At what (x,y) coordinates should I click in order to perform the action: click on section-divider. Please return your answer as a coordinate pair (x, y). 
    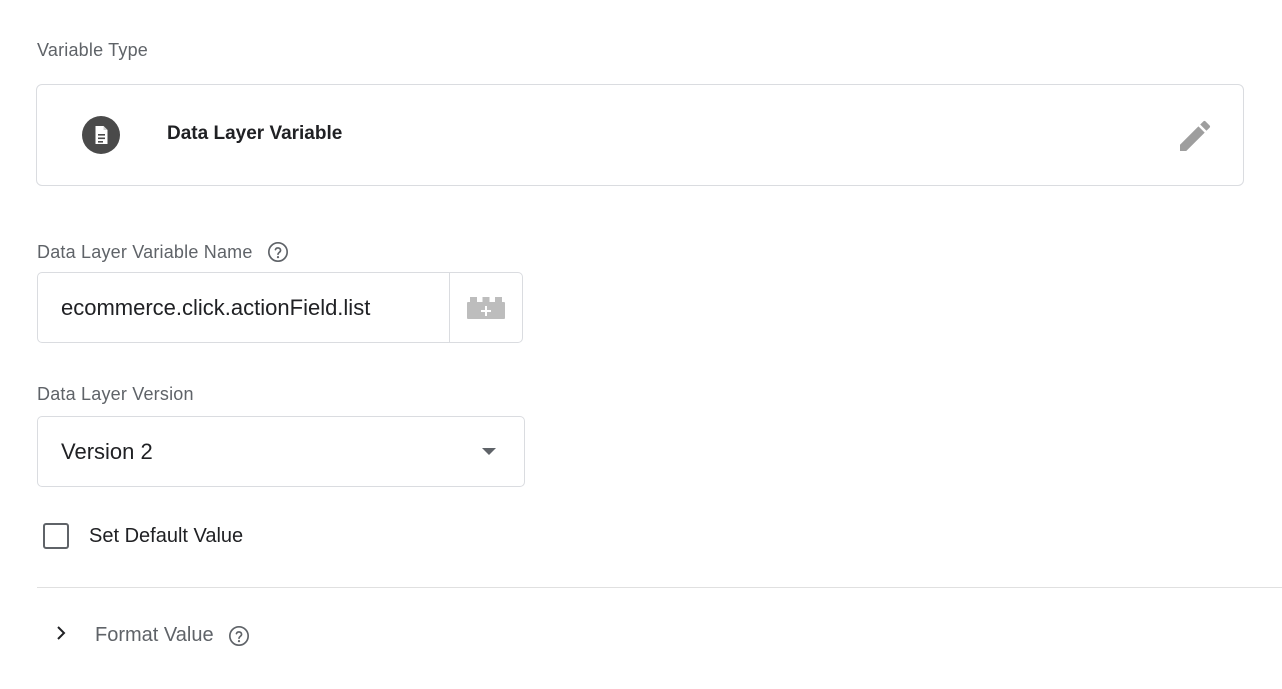
    Looking at the image, I should click on (659, 587).